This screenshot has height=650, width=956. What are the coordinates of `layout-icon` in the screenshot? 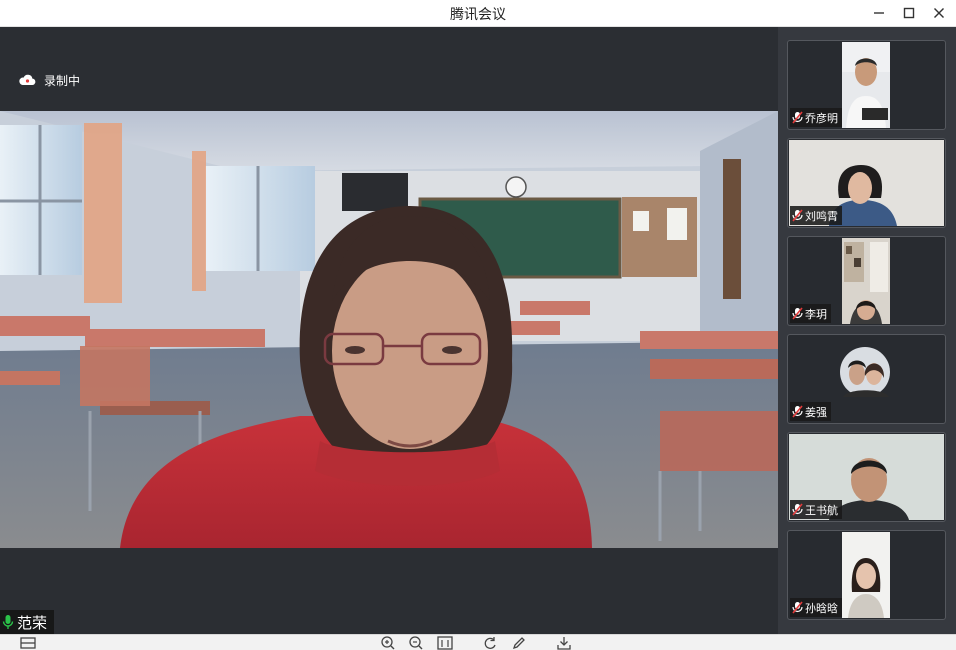 It's located at (28, 643).